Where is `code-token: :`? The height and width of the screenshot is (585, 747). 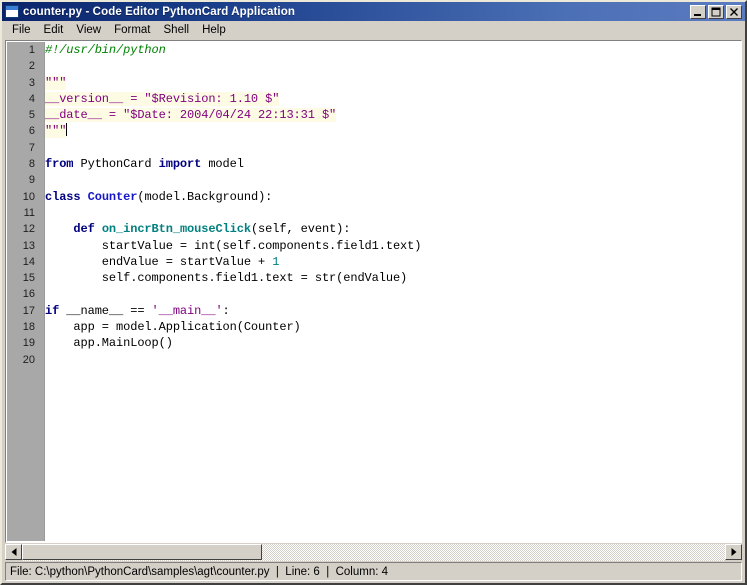
code-token: : is located at coordinates (226, 310).